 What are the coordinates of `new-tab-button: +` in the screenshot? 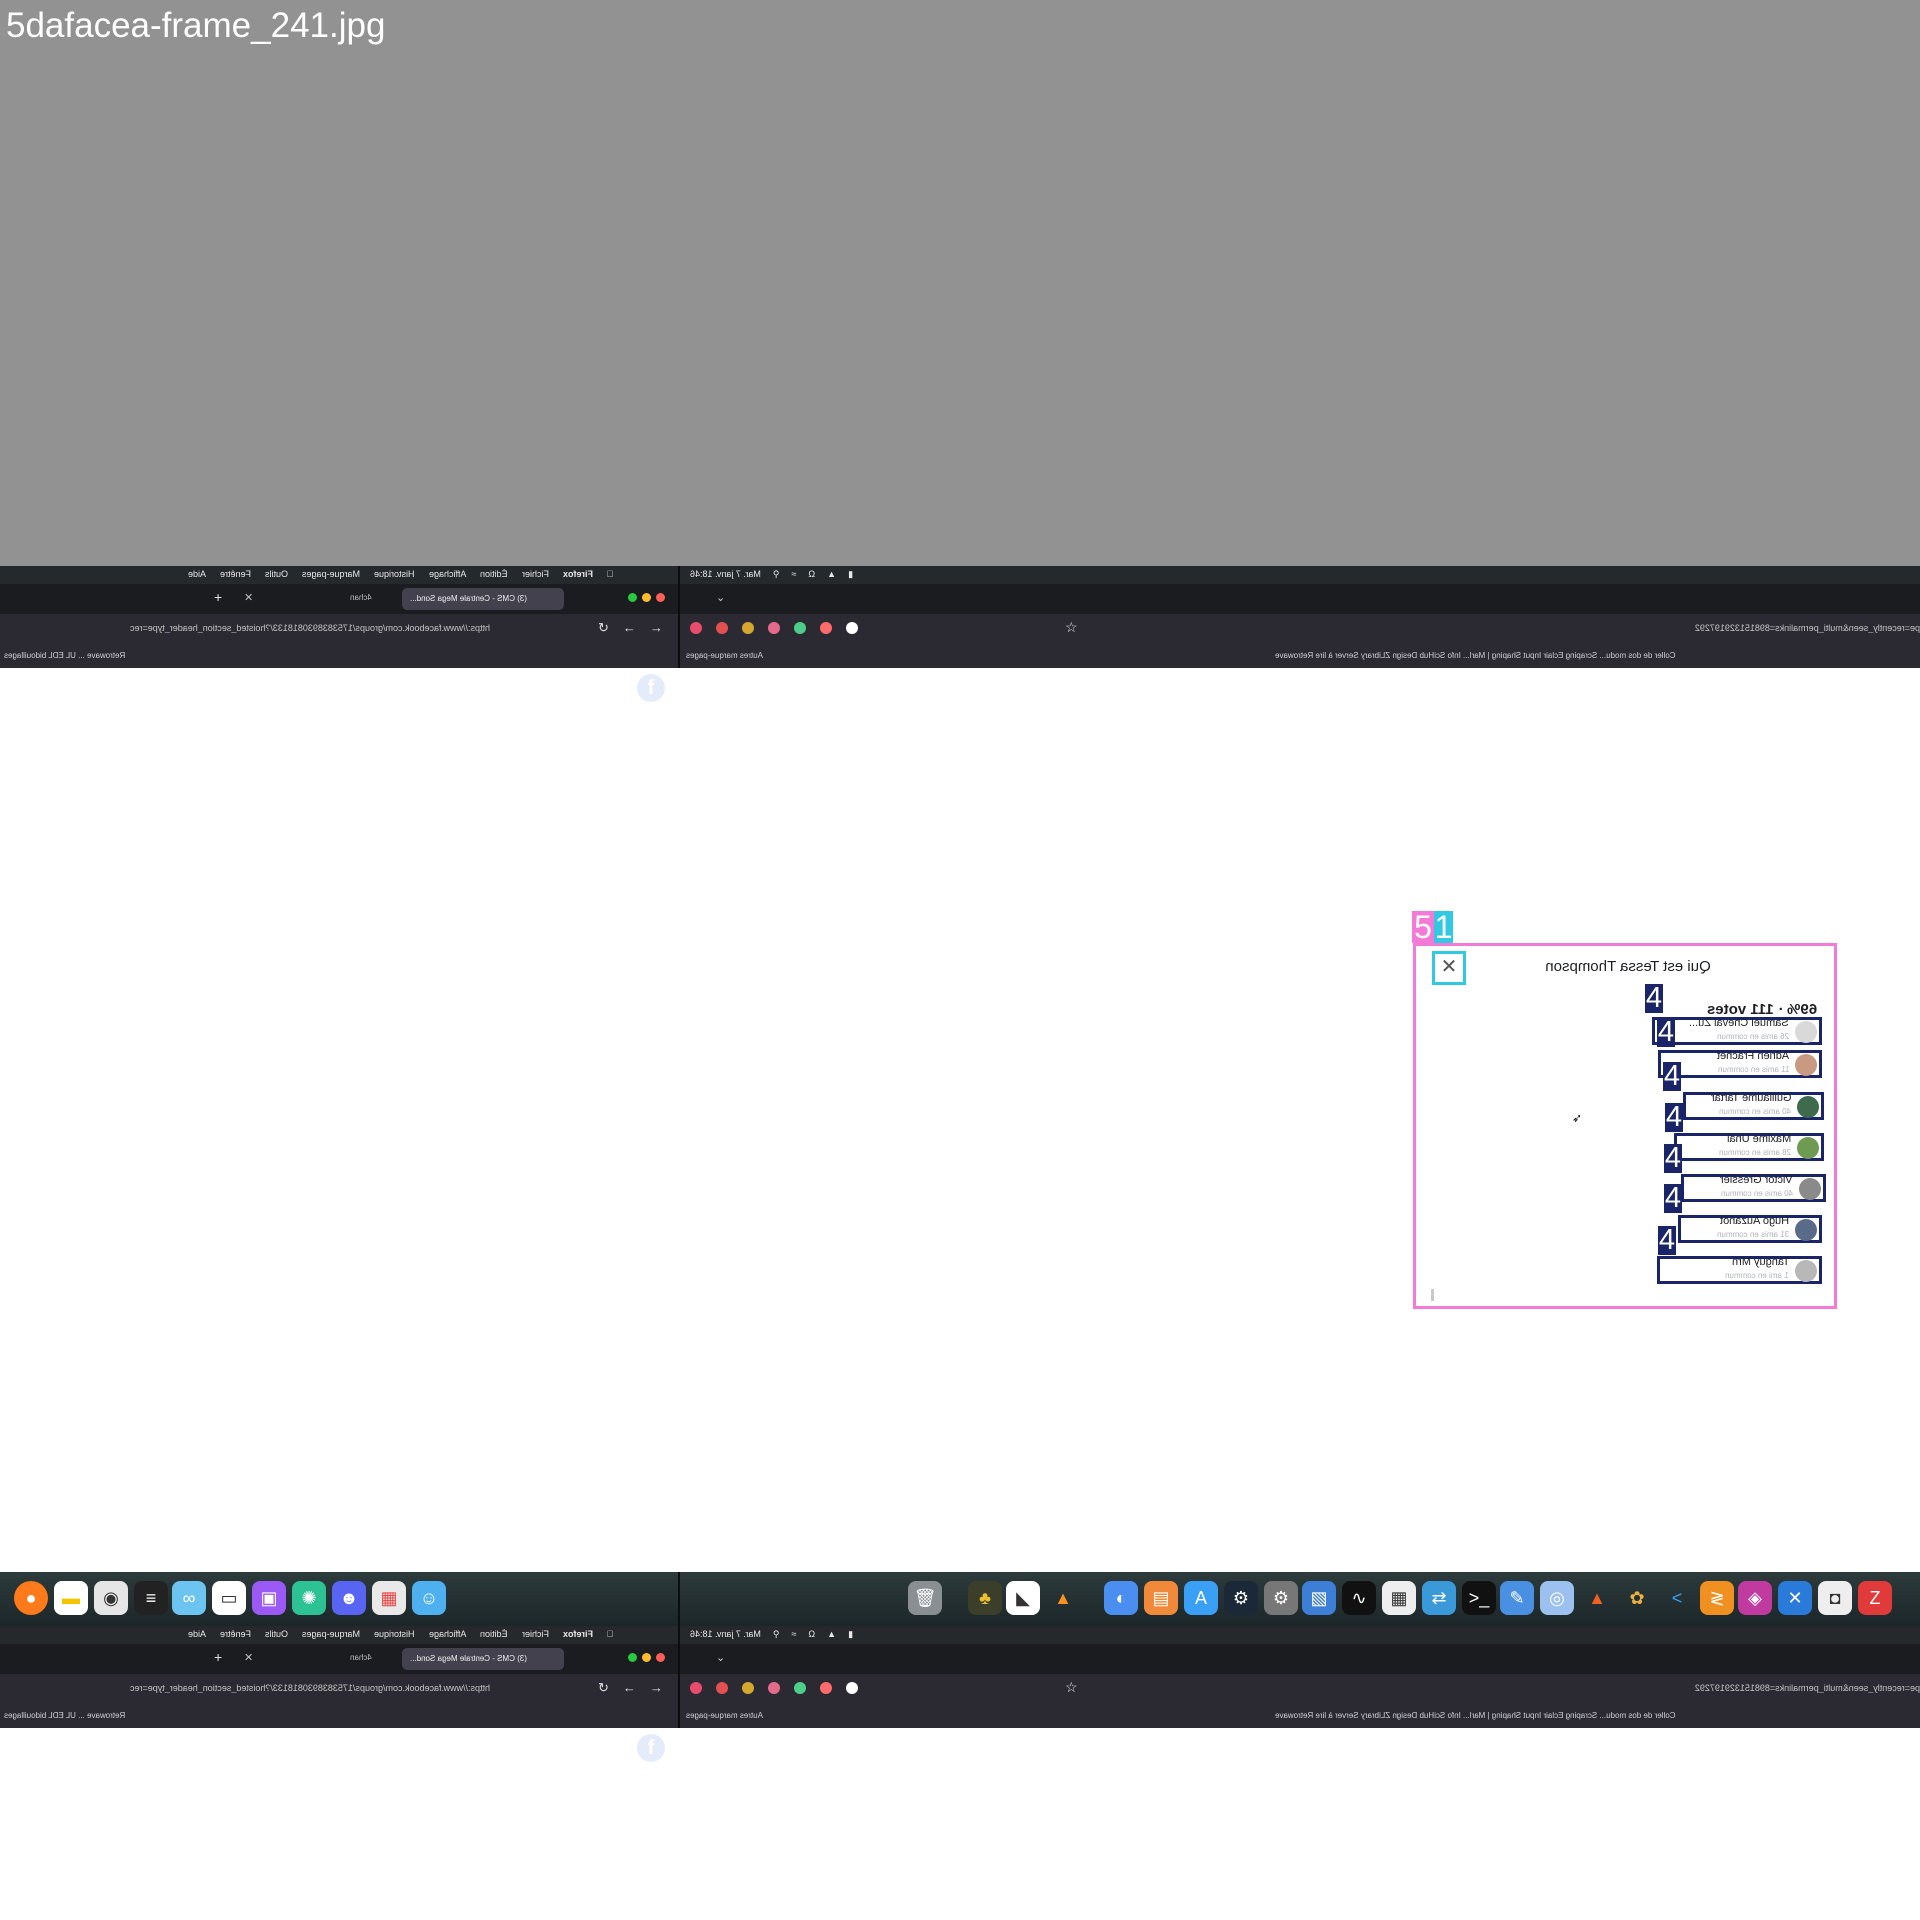 It's located at (218, 1657).